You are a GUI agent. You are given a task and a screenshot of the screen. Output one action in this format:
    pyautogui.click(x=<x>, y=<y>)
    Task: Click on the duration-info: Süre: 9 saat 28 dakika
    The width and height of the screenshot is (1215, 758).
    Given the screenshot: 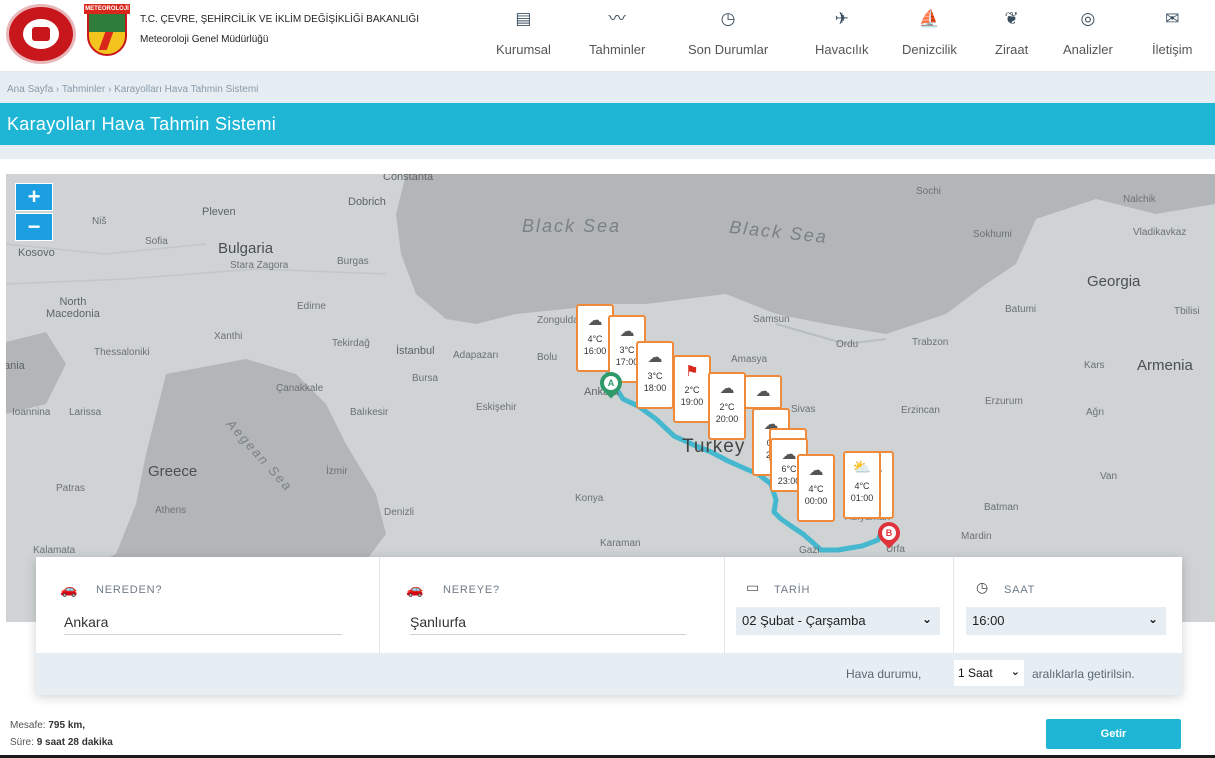 What is the action you would take?
    pyautogui.click(x=61, y=742)
    